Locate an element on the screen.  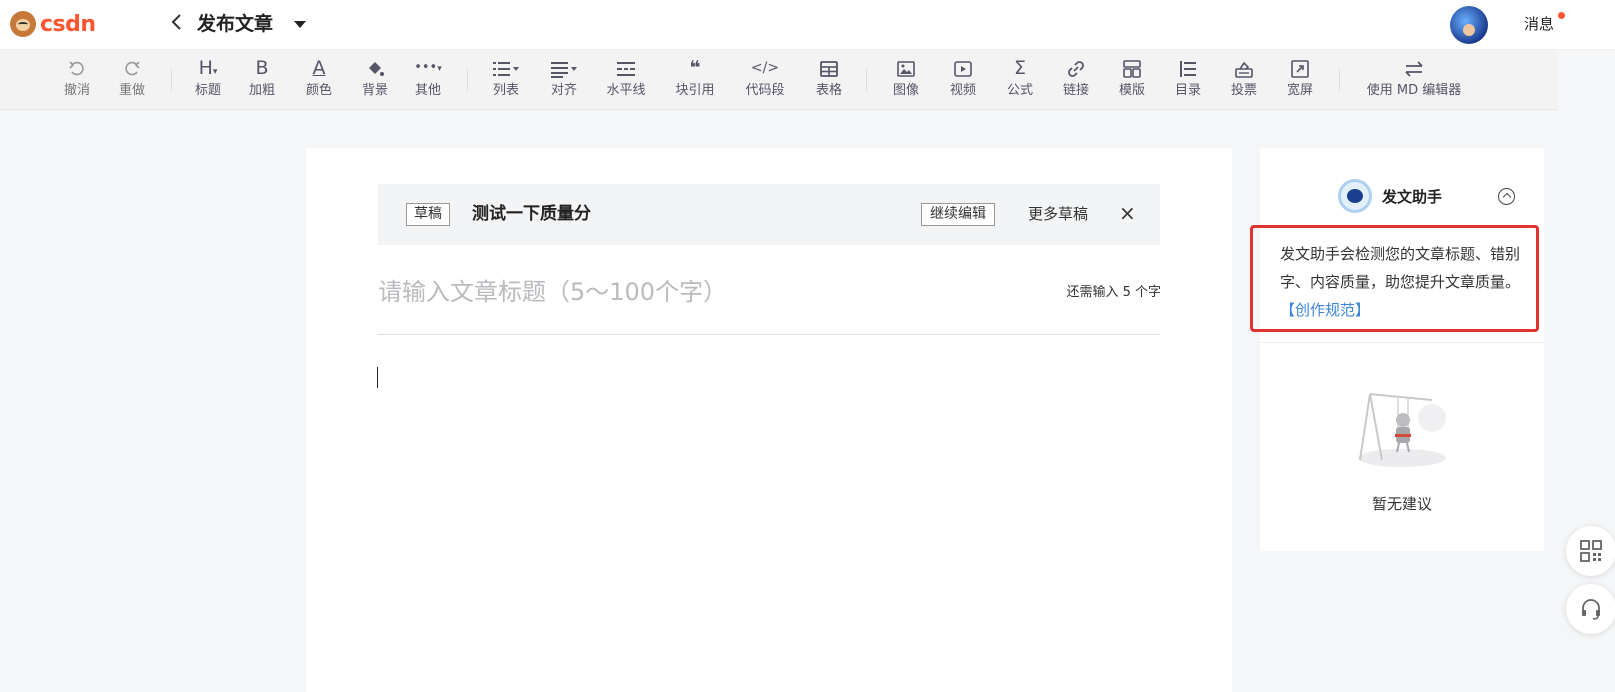
bold-icon: B is located at coordinates (262, 68).